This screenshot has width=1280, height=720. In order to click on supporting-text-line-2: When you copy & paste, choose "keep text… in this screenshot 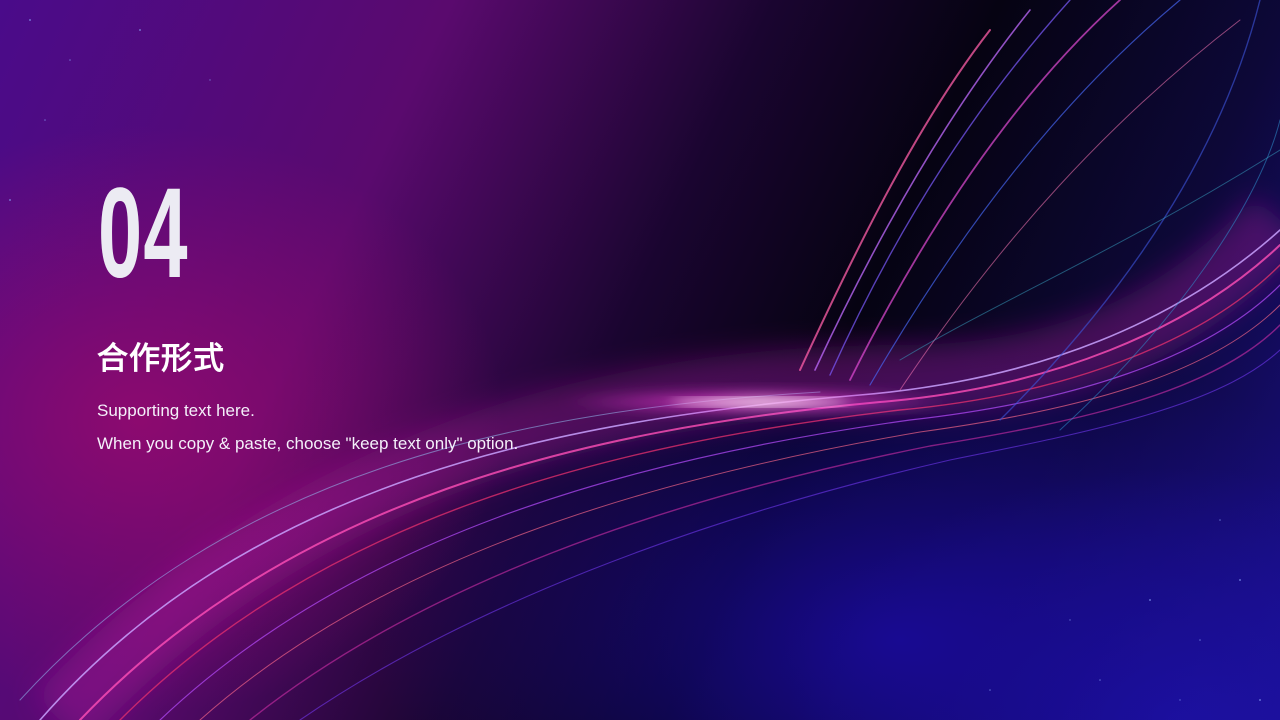, I will do `click(308, 443)`.